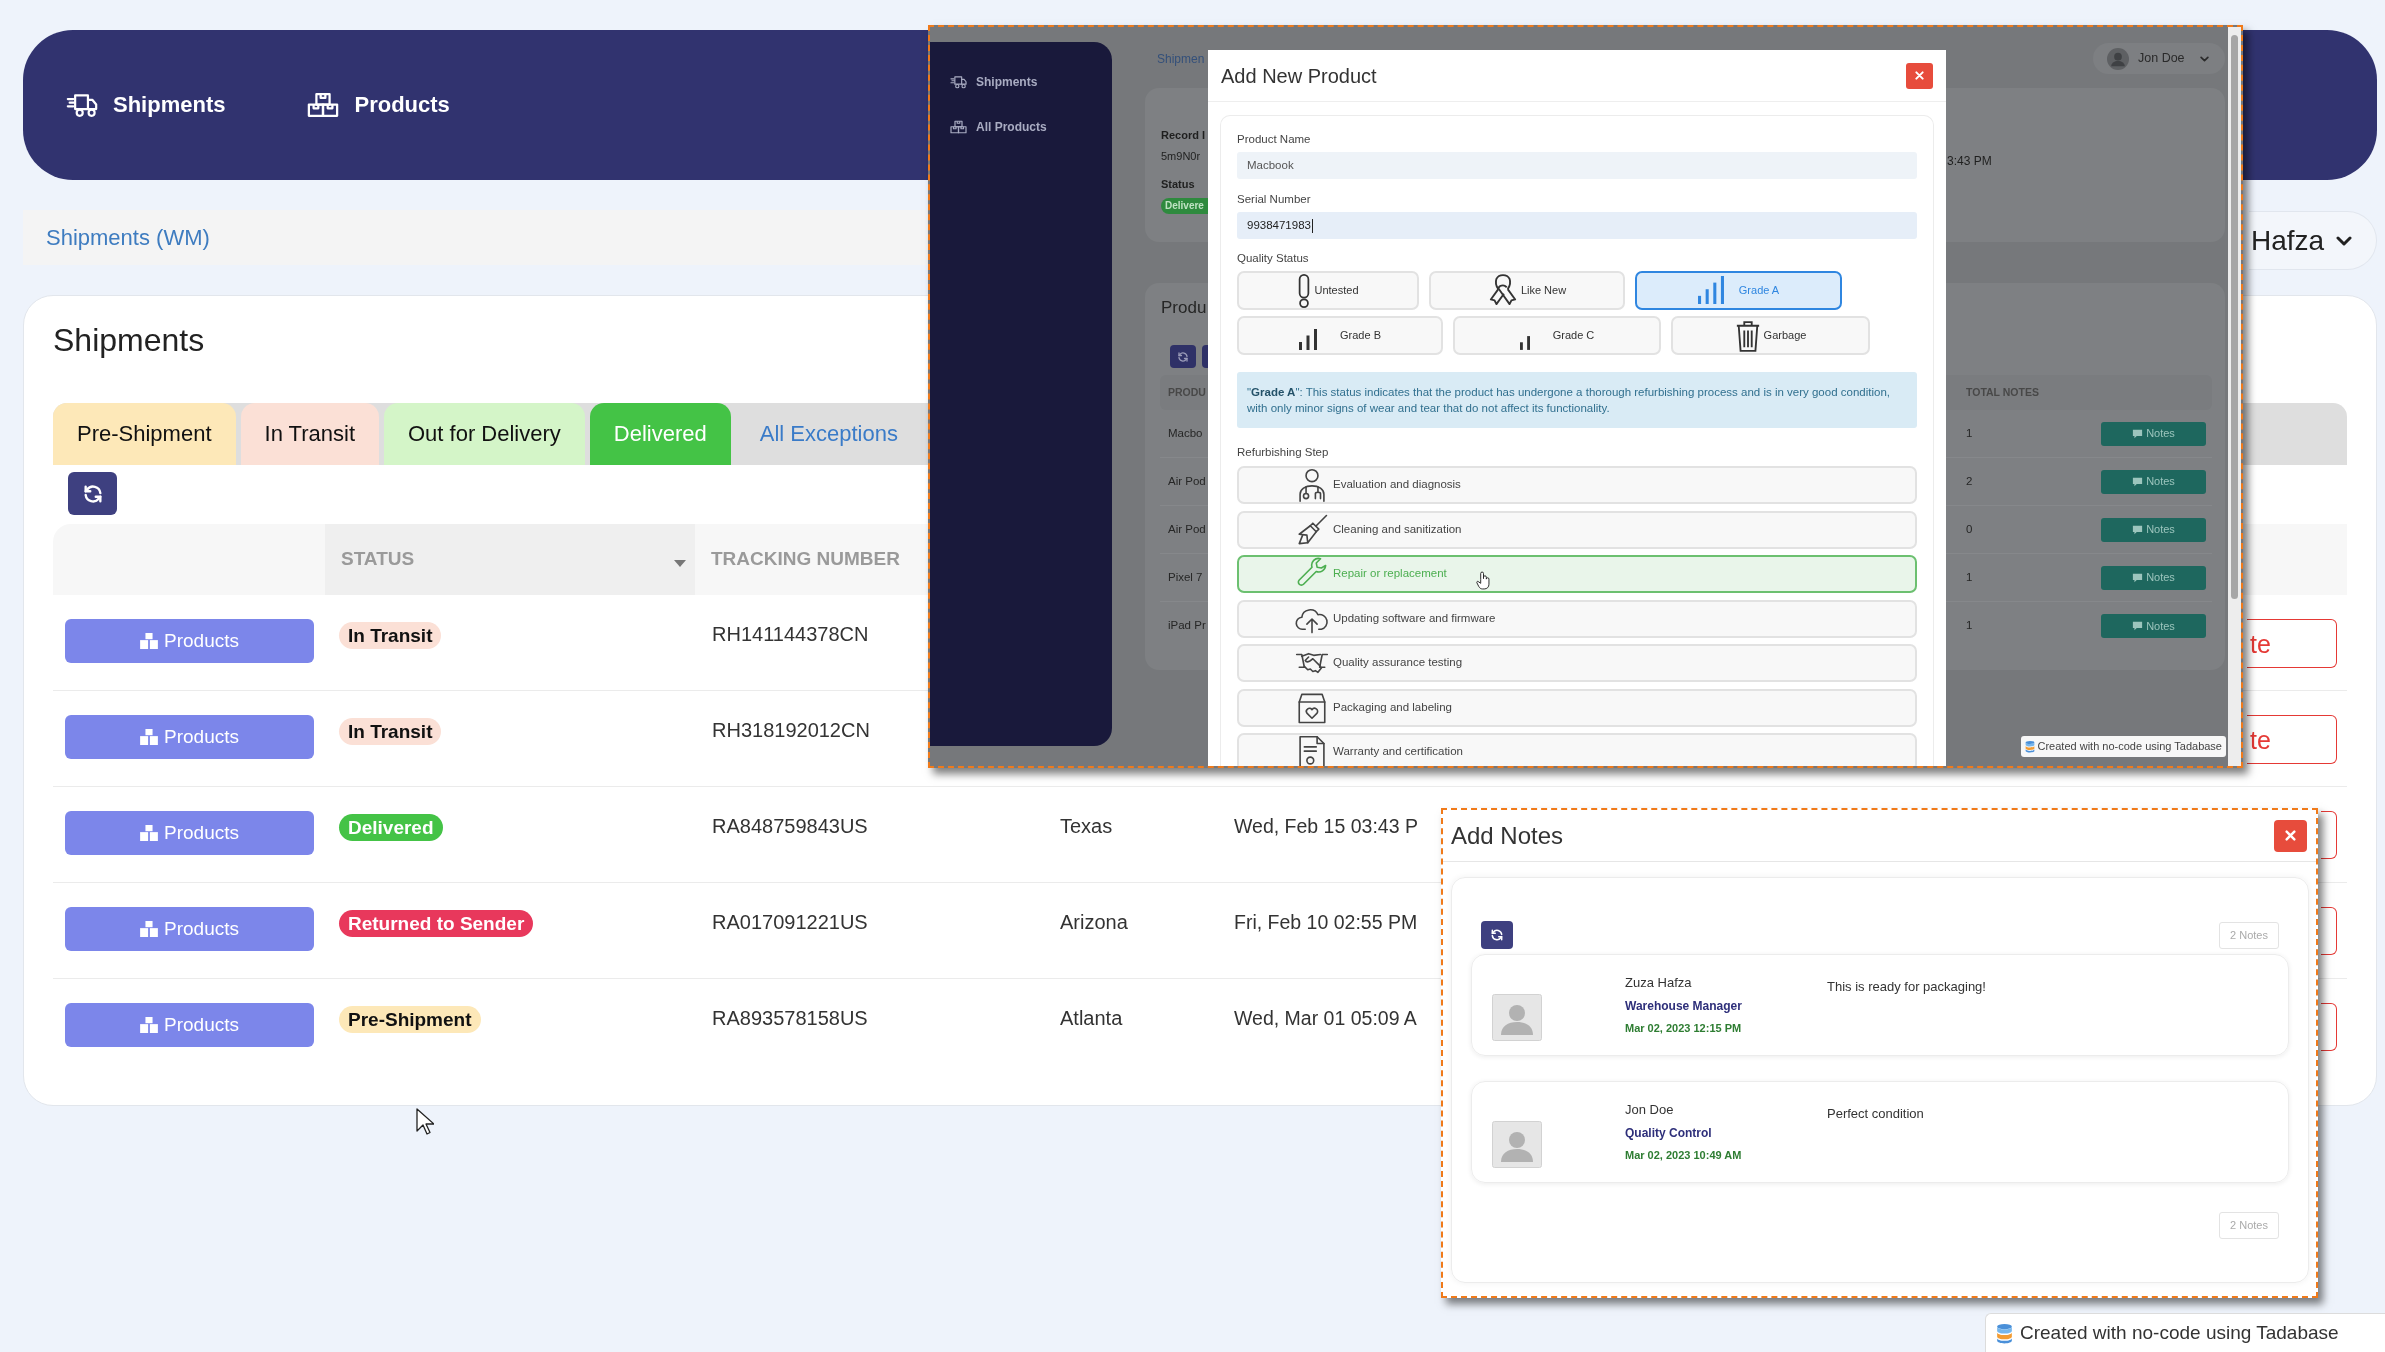 This screenshot has height=1352, width=2385. Describe the element at coordinates (1683, 1155) in the screenshot. I see `note-date: Mar 02, 2023 10:49 AM` at that location.